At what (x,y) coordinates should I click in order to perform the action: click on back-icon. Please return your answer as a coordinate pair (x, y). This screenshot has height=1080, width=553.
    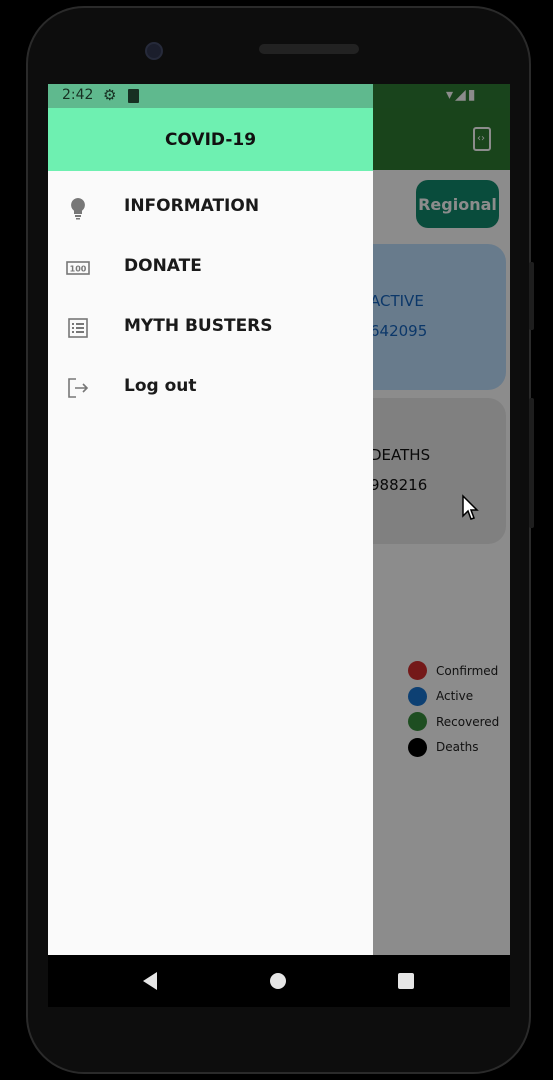
    Looking at the image, I should click on (150, 981).